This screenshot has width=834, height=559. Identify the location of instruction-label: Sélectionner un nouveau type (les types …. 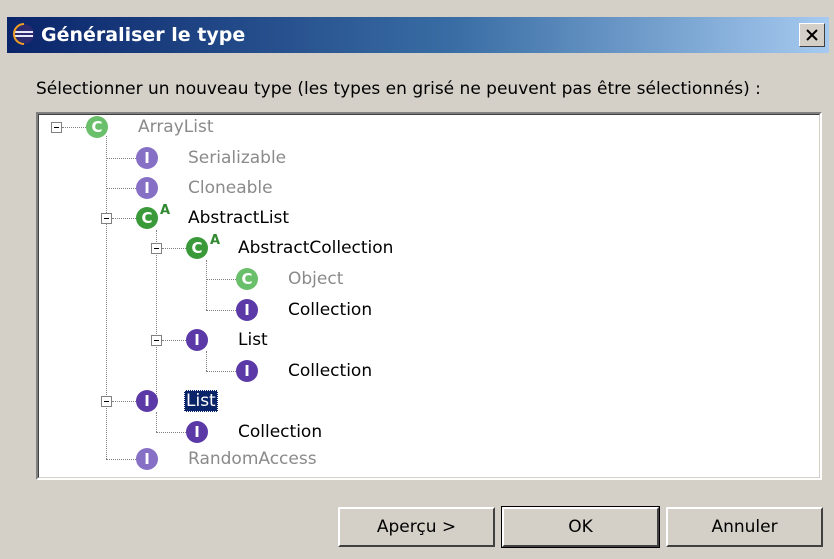
(398, 89).